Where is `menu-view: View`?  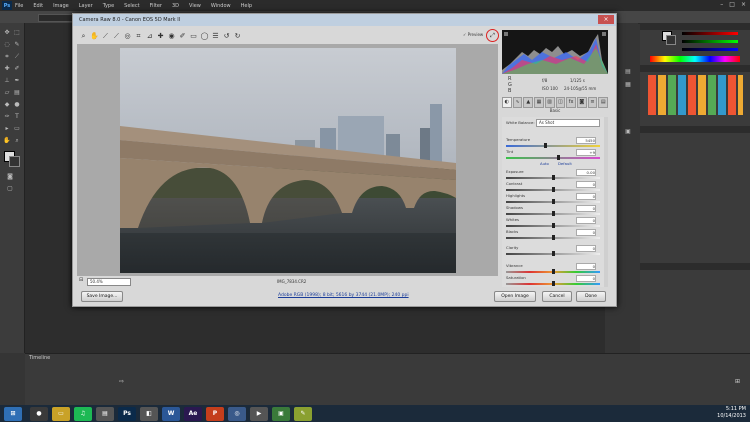 menu-view: View is located at coordinates (195, 6).